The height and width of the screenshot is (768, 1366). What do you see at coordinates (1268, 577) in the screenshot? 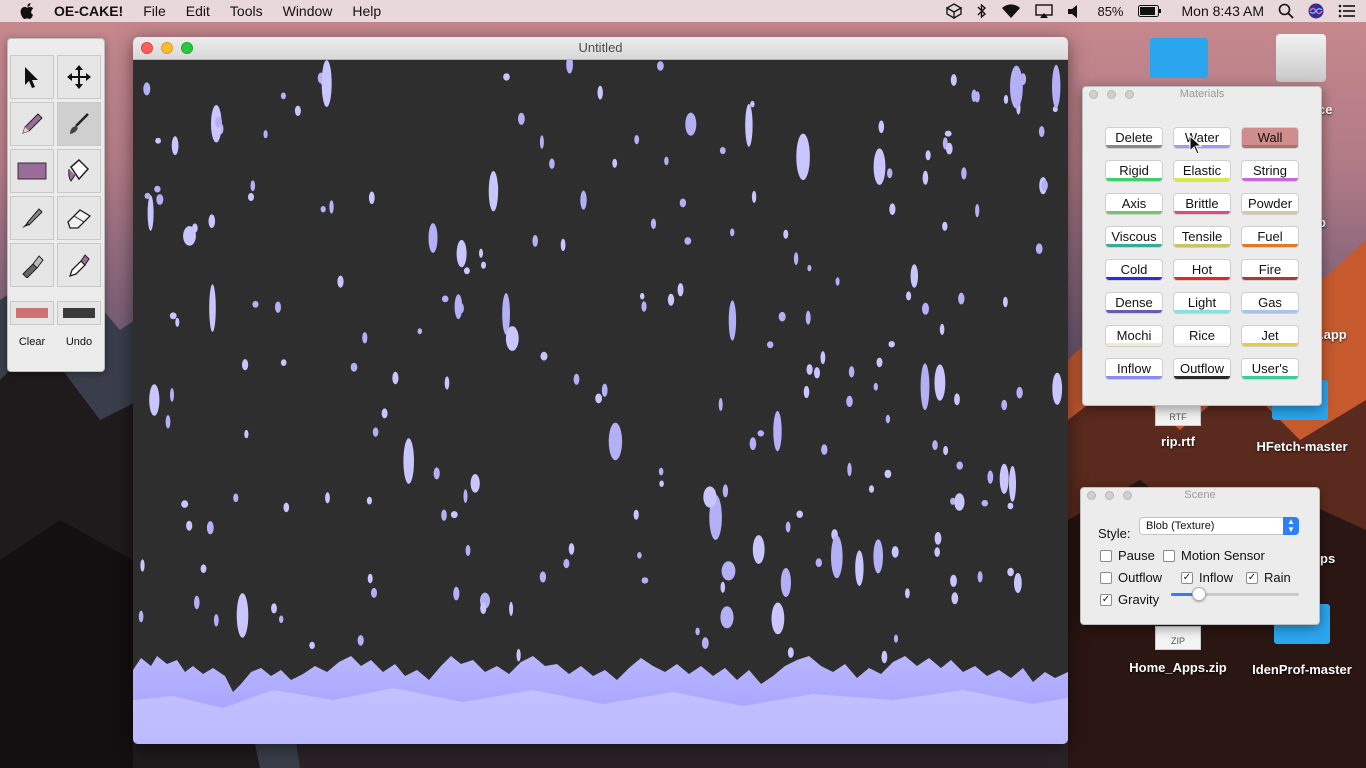
I see `rain-checkbox: ✓ Rain` at bounding box center [1268, 577].